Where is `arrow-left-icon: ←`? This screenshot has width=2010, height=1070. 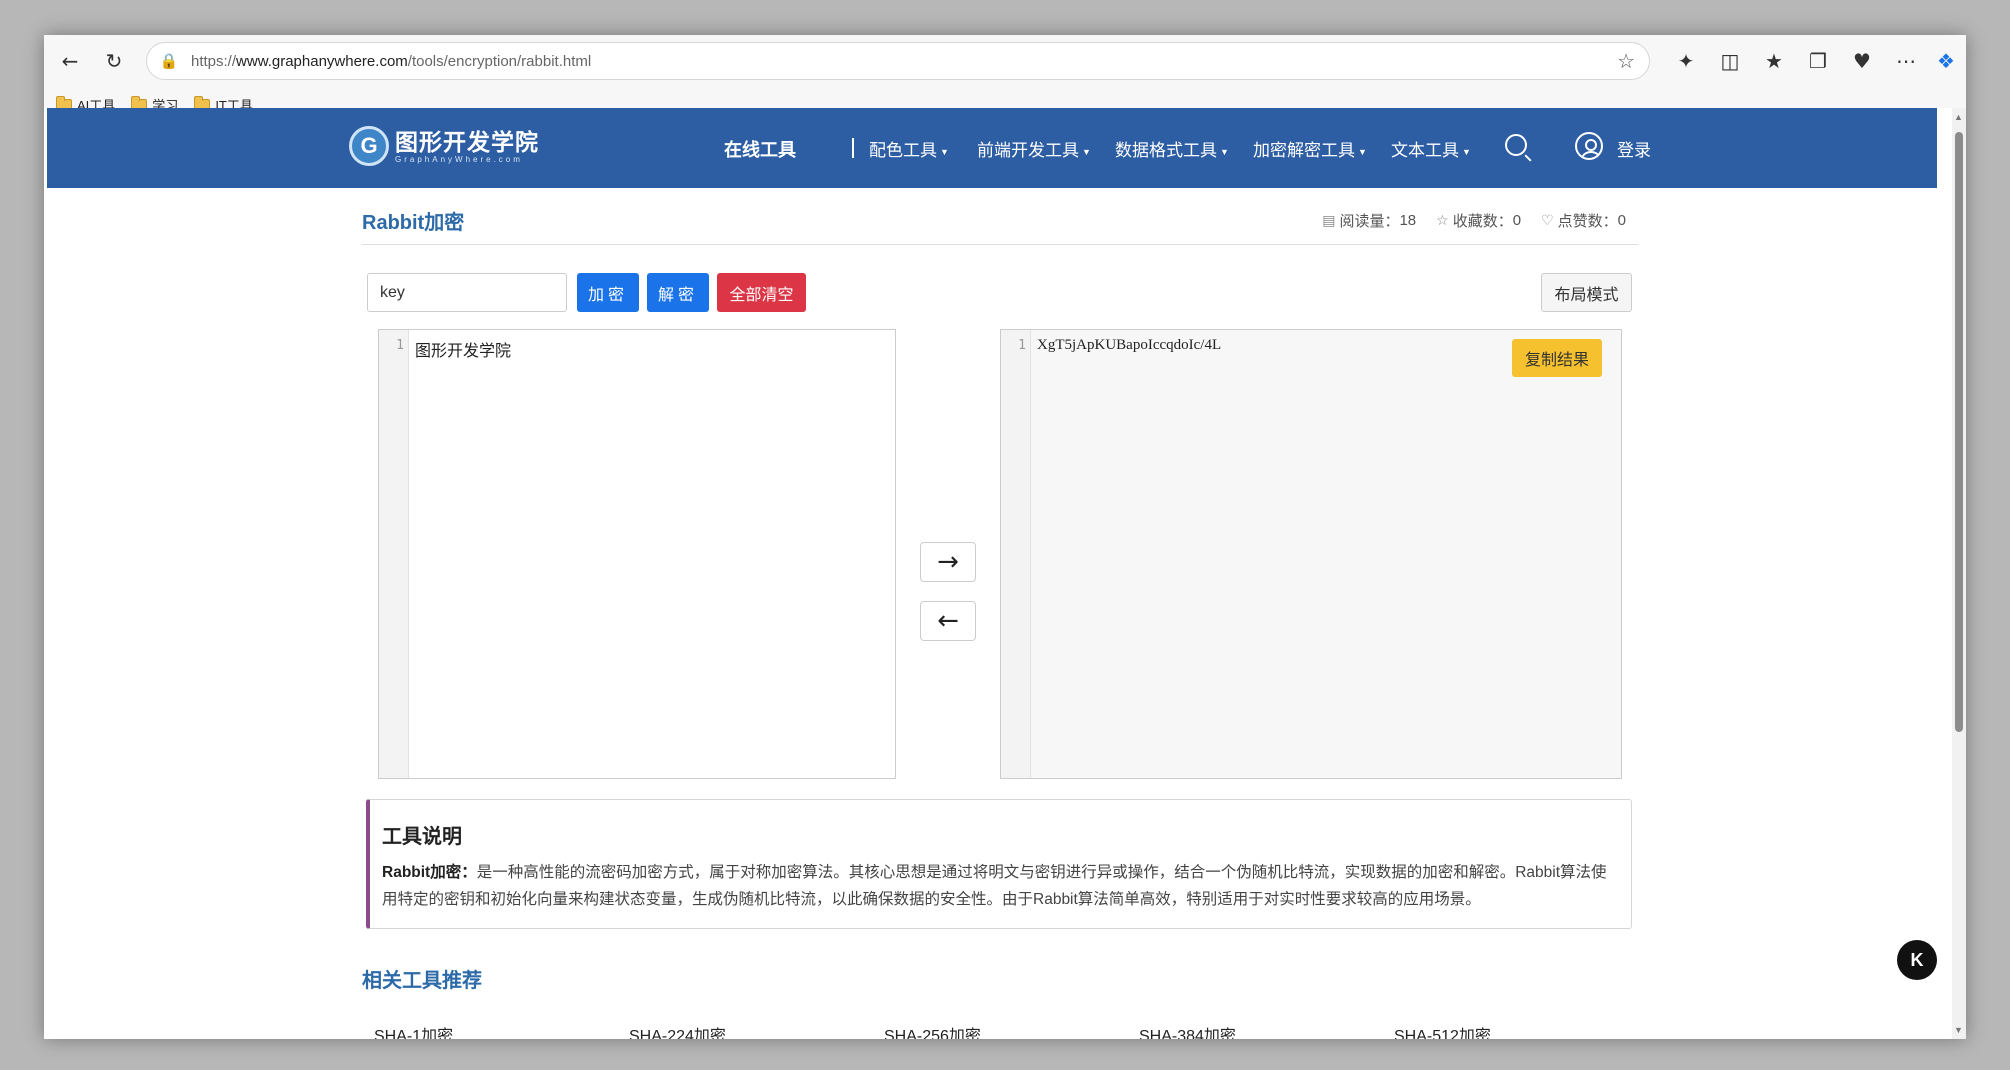
arrow-left-icon: ← is located at coordinates (948, 621).